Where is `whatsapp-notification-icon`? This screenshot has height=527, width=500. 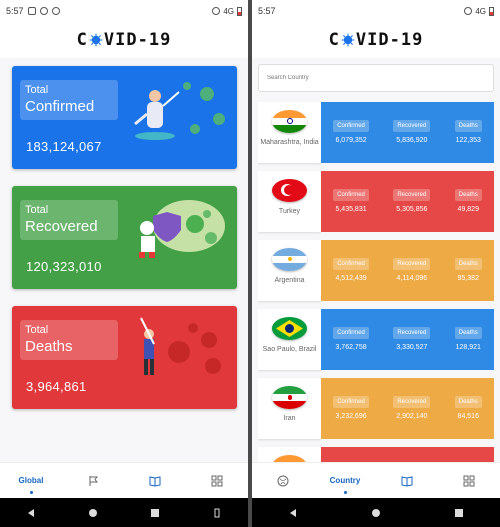 whatsapp-notification-icon is located at coordinates (43, 11).